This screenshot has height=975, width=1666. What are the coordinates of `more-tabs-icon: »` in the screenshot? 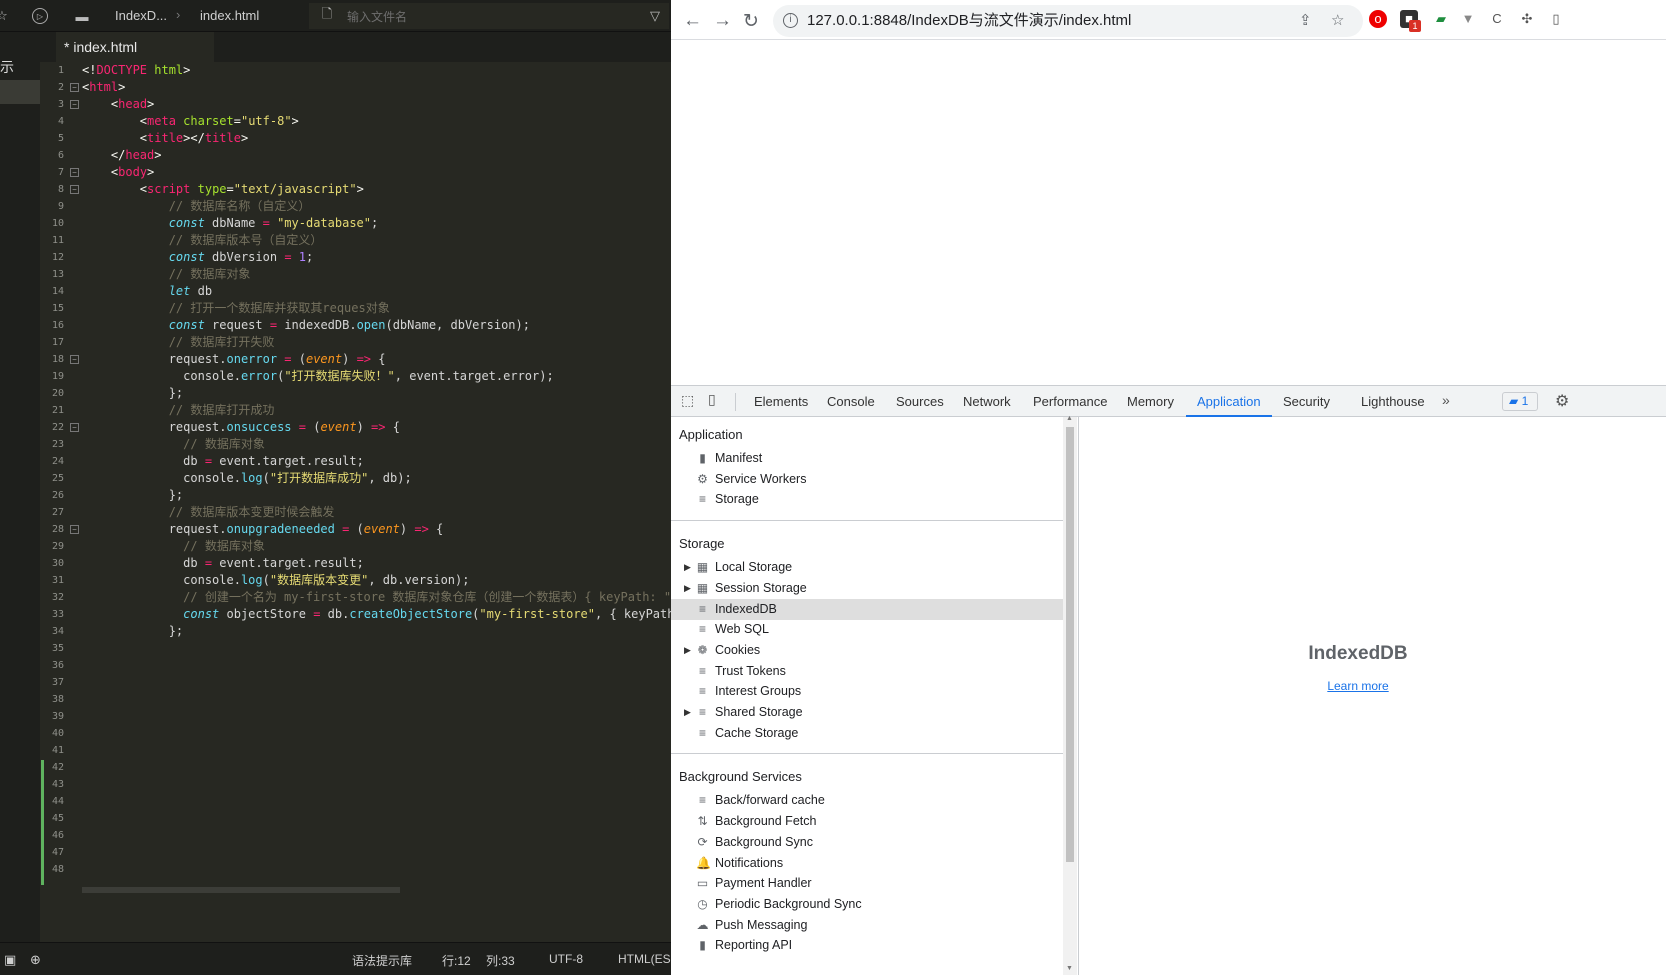 It's located at (1446, 400).